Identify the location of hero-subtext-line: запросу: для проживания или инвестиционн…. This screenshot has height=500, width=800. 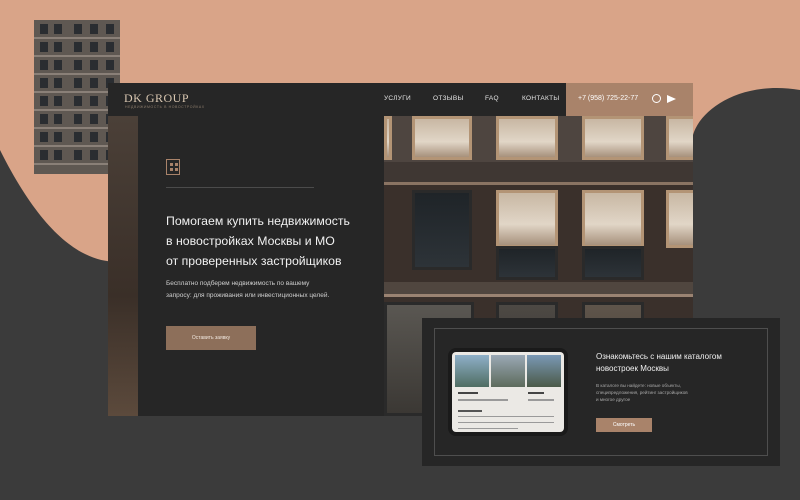
(248, 295).